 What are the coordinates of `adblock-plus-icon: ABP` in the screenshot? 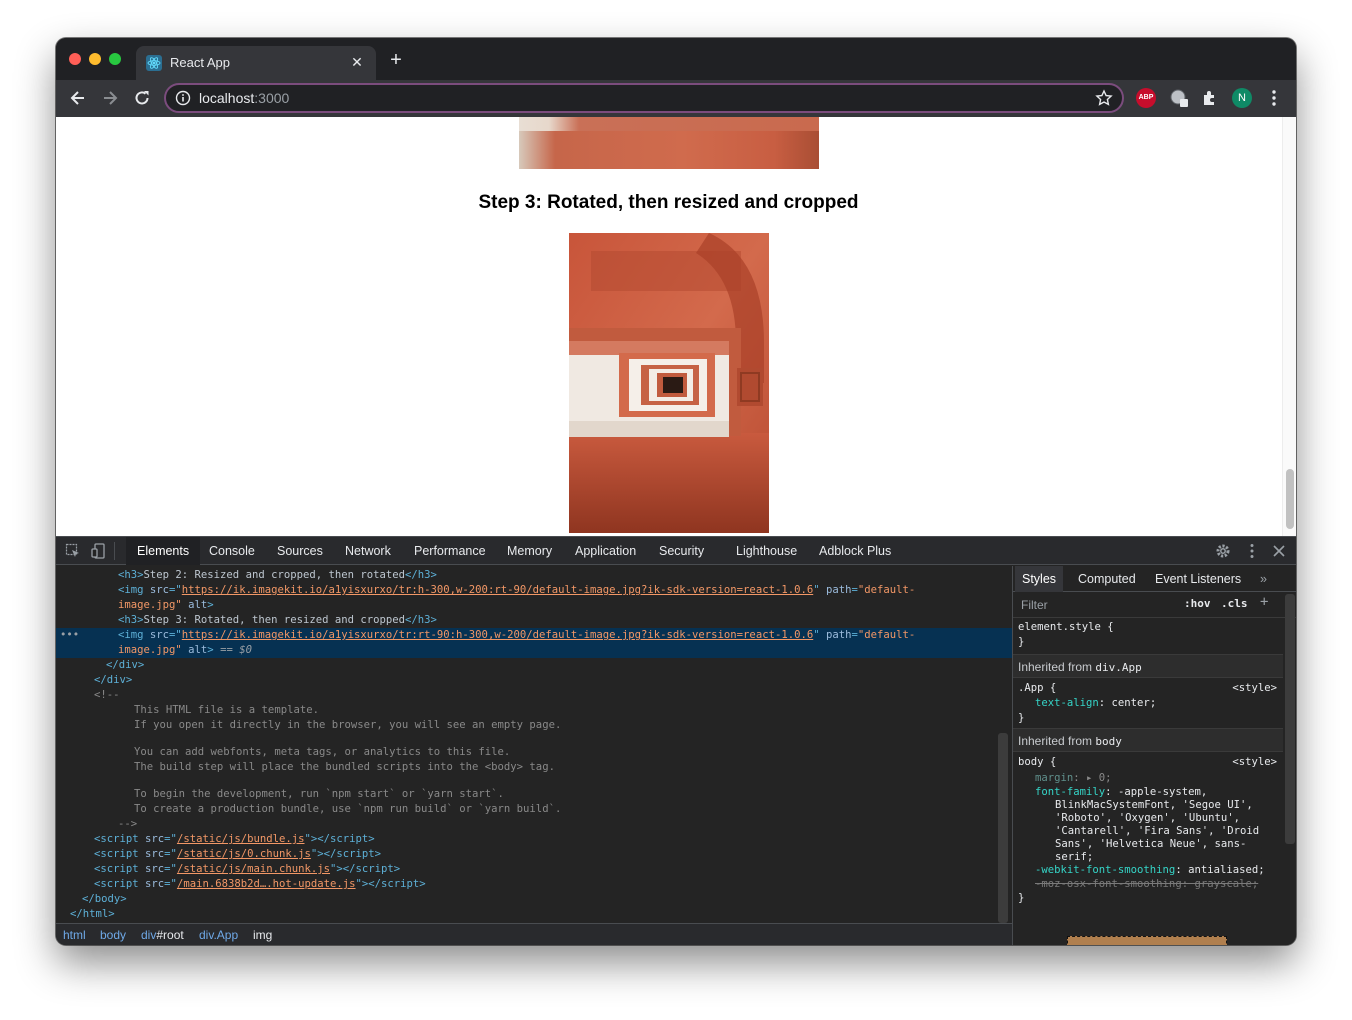 It's located at (1146, 98).